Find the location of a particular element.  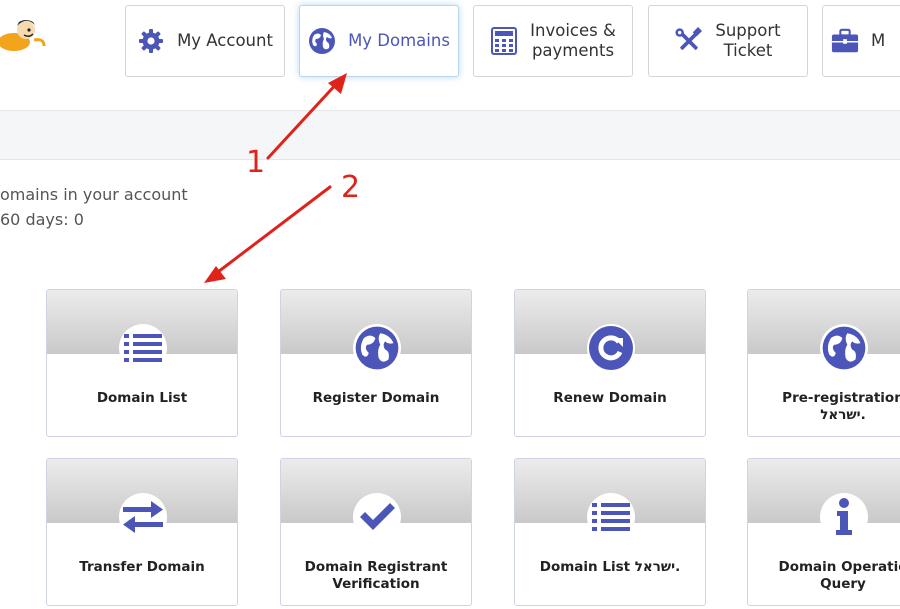

domain-registrant-verification-card: Domain Registrant Verification is located at coordinates (376, 532).